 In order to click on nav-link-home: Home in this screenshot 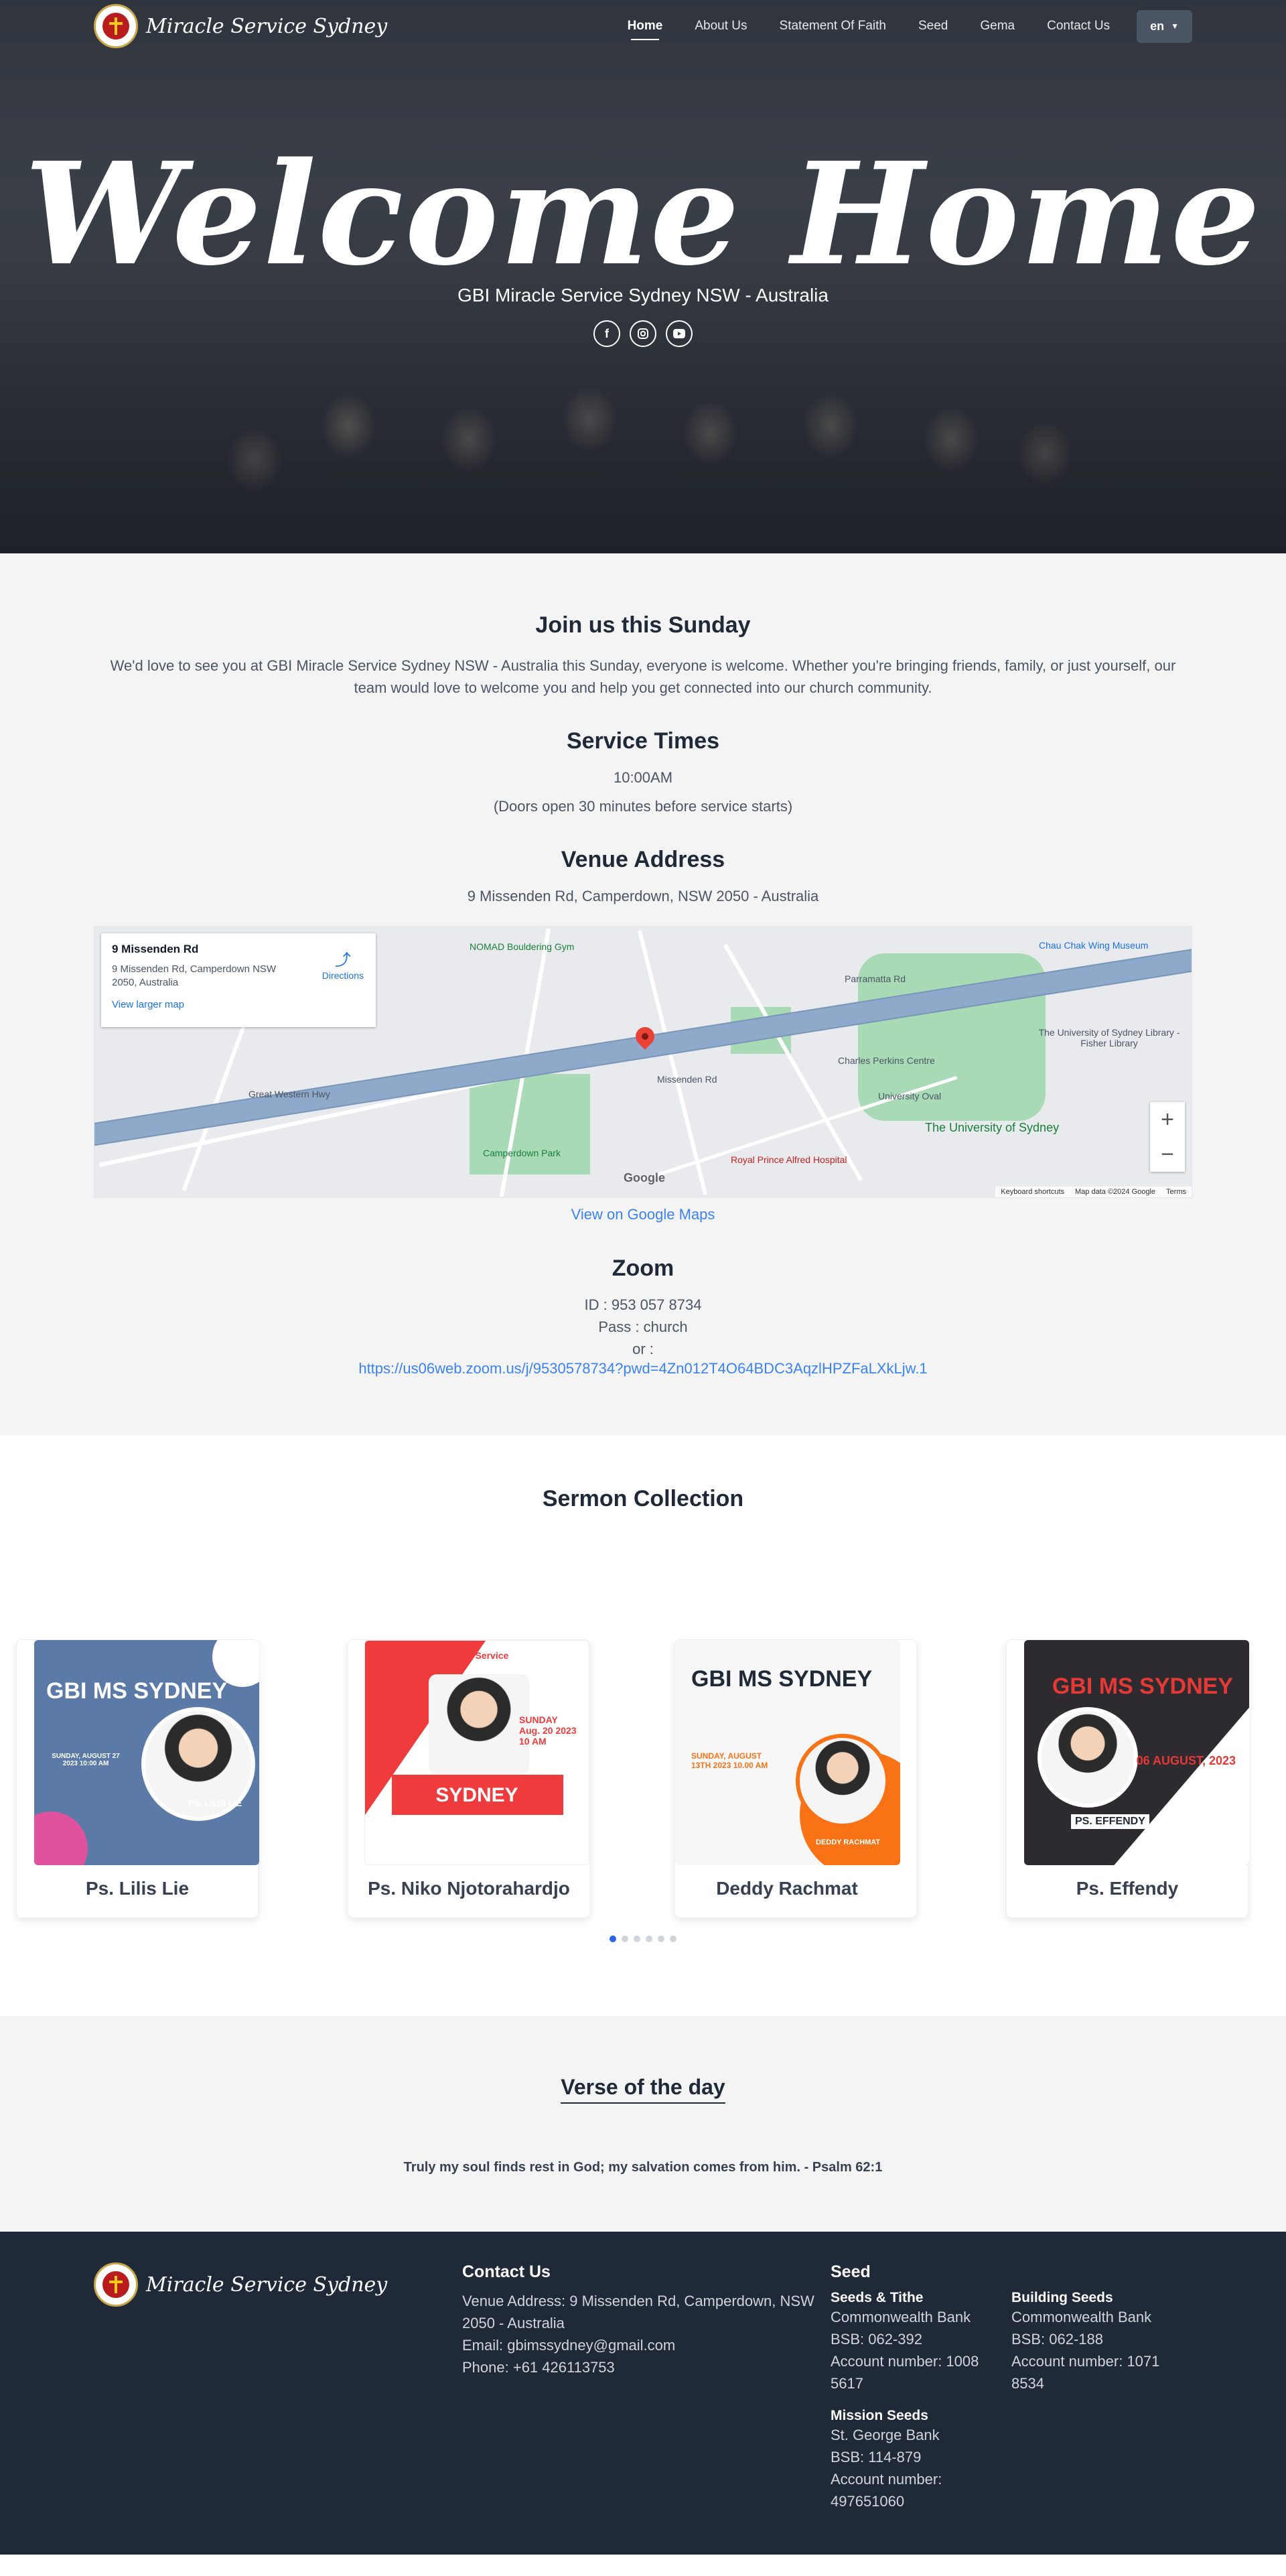, I will do `click(645, 27)`.